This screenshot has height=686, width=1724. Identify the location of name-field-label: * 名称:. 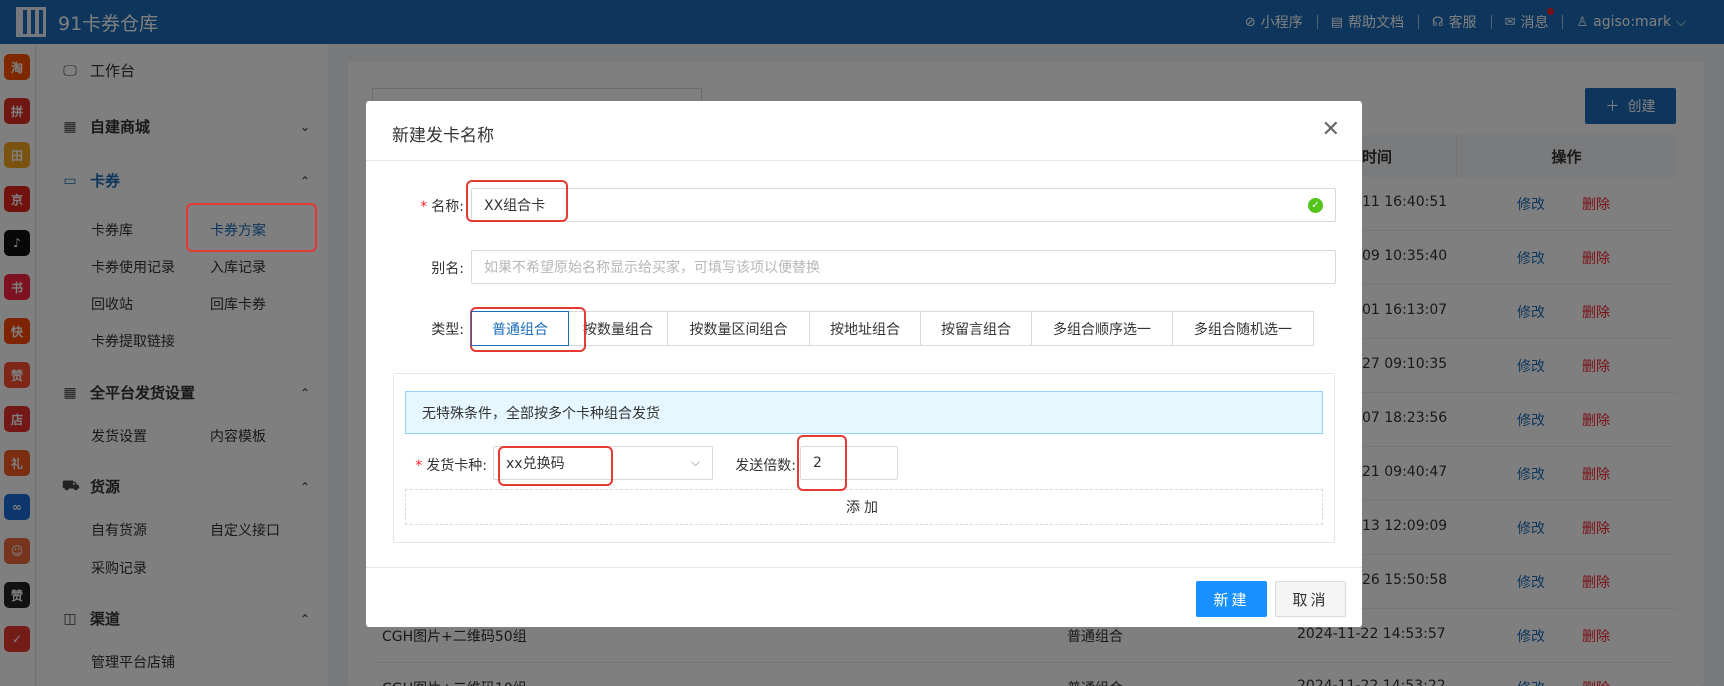
(442, 207).